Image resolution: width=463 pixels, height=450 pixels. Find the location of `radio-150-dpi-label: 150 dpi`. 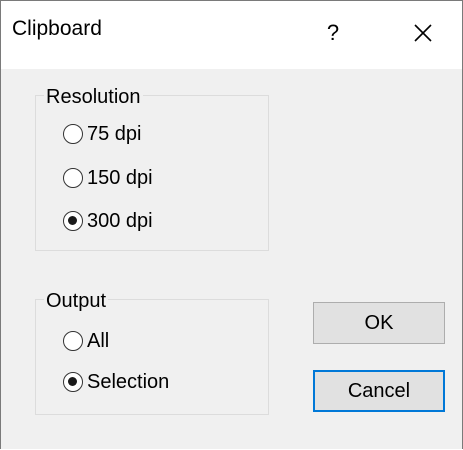

radio-150-dpi-label: 150 dpi is located at coordinates (120, 177).